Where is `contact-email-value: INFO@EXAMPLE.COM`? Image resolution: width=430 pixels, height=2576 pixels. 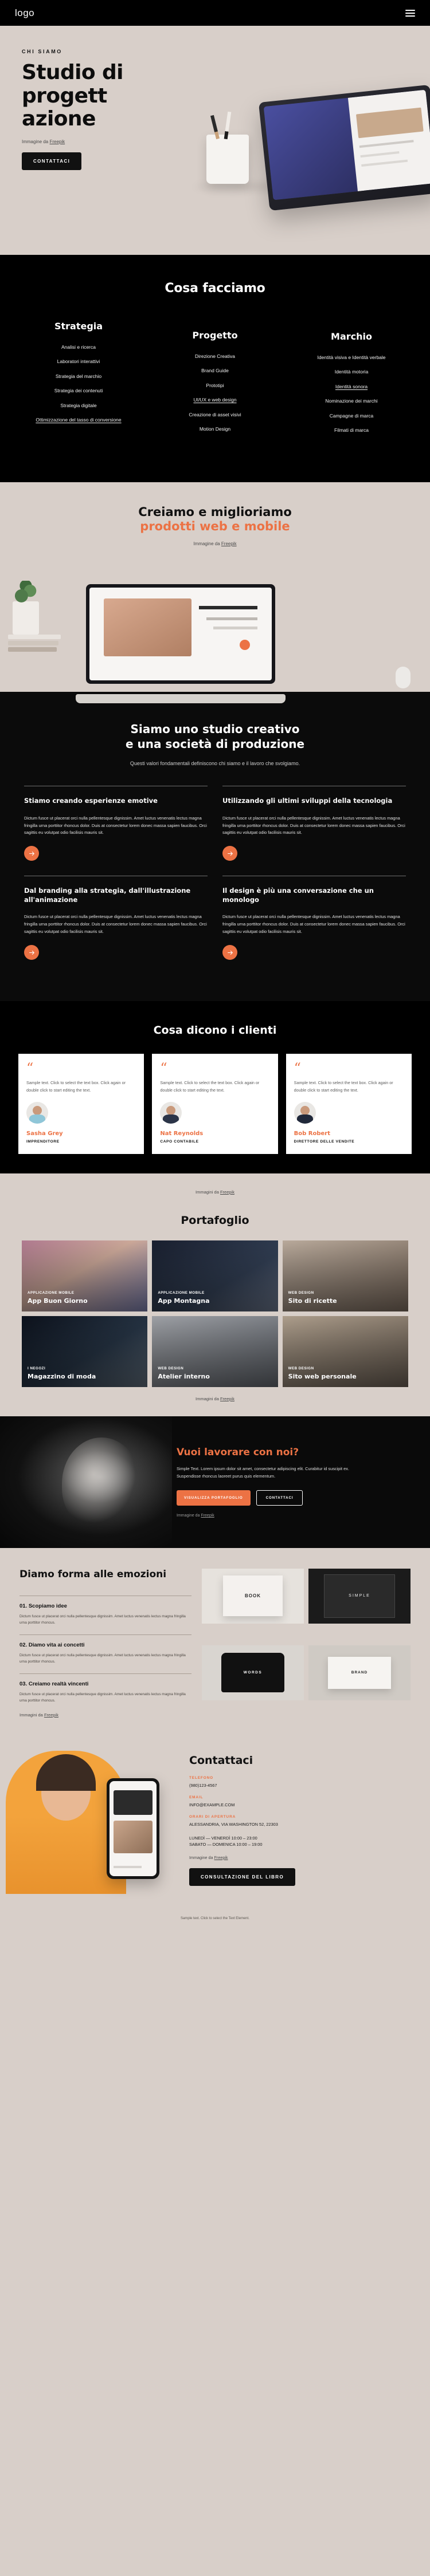
contact-email-value: INFO@EXAMPLE.COM is located at coordinates (301, 1805).